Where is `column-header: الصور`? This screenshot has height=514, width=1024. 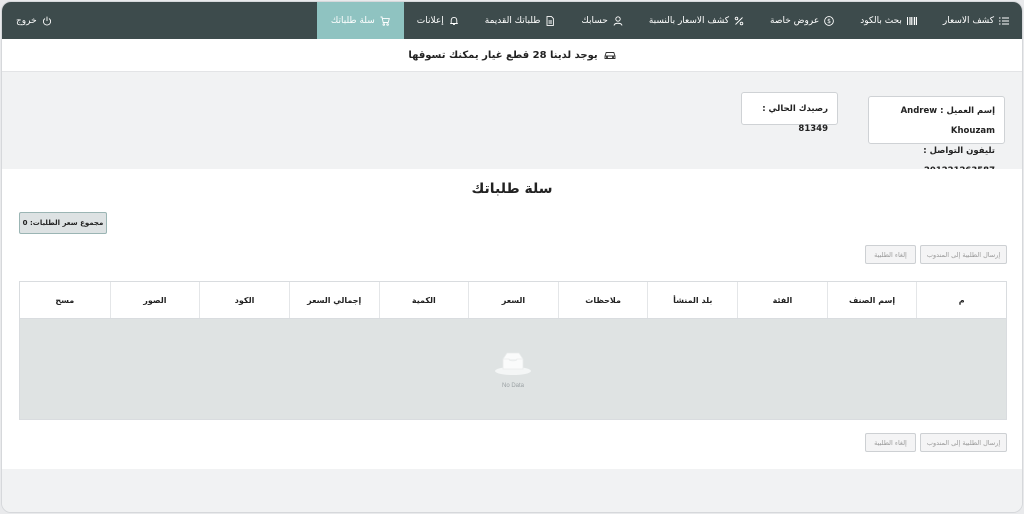
column-header: الصور is located at coordinates (154, 300).